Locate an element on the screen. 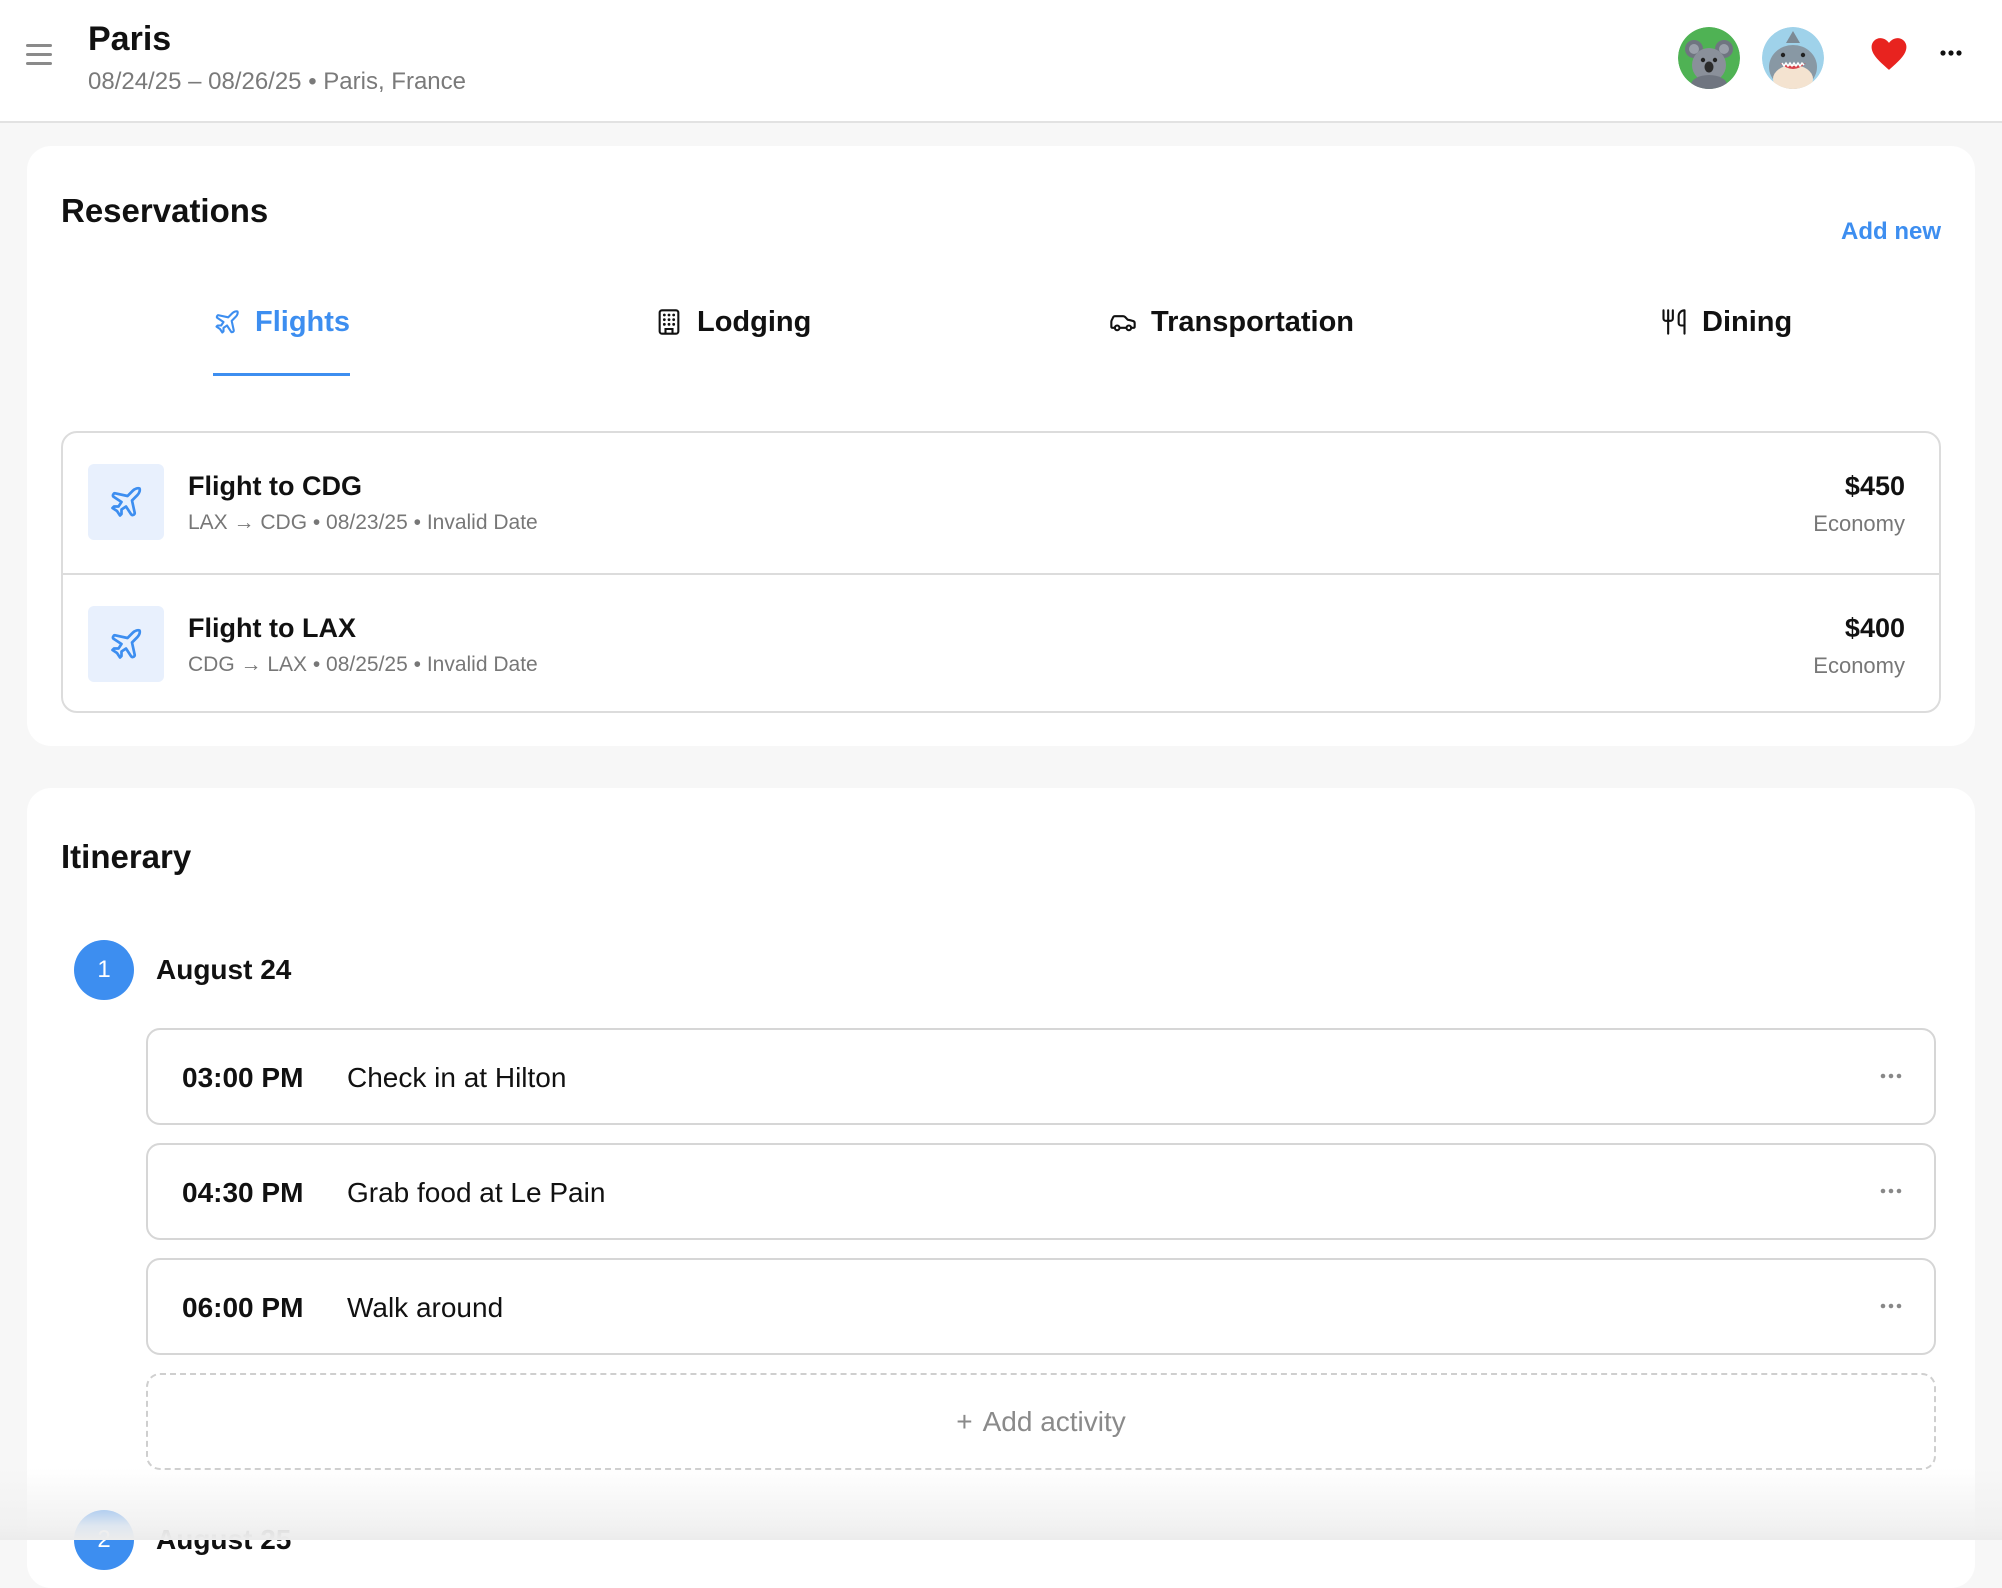  tab-dining-label: Dining is located at coordinates (1747, 322).